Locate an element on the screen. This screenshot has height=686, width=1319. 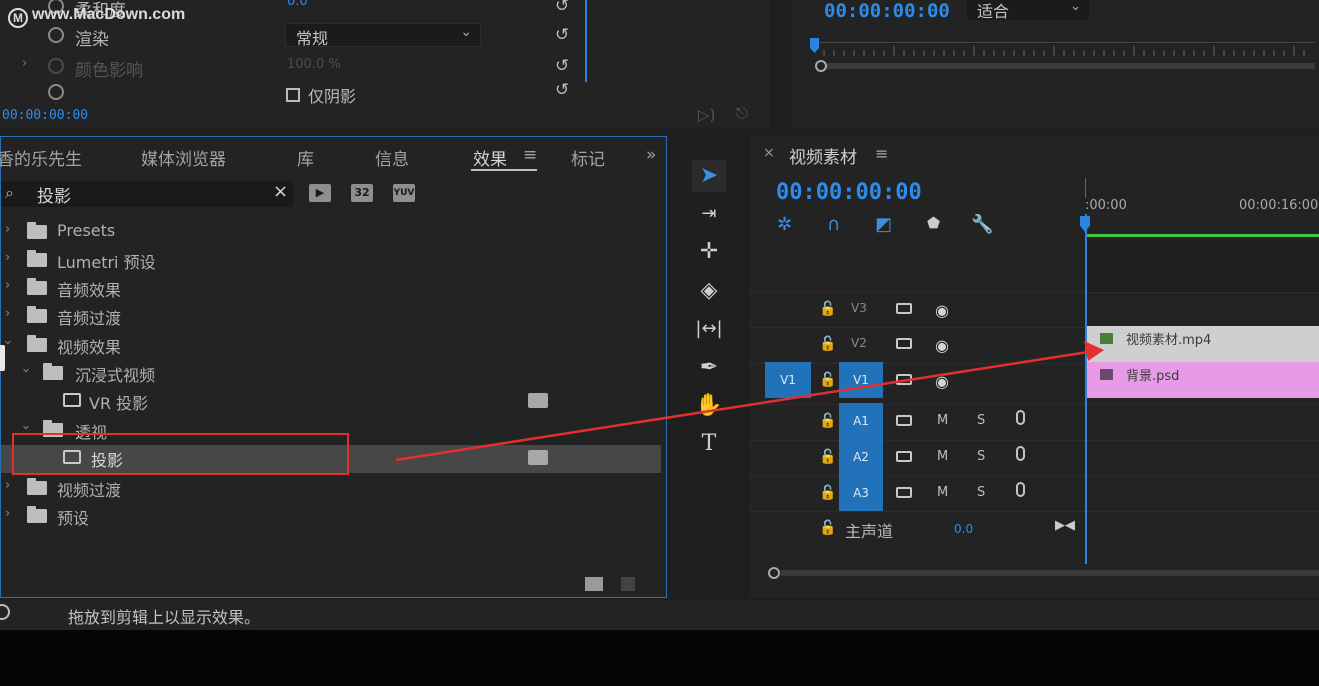
ec-timecode: 00:00:00:00 is located at coordinates (45, 115).